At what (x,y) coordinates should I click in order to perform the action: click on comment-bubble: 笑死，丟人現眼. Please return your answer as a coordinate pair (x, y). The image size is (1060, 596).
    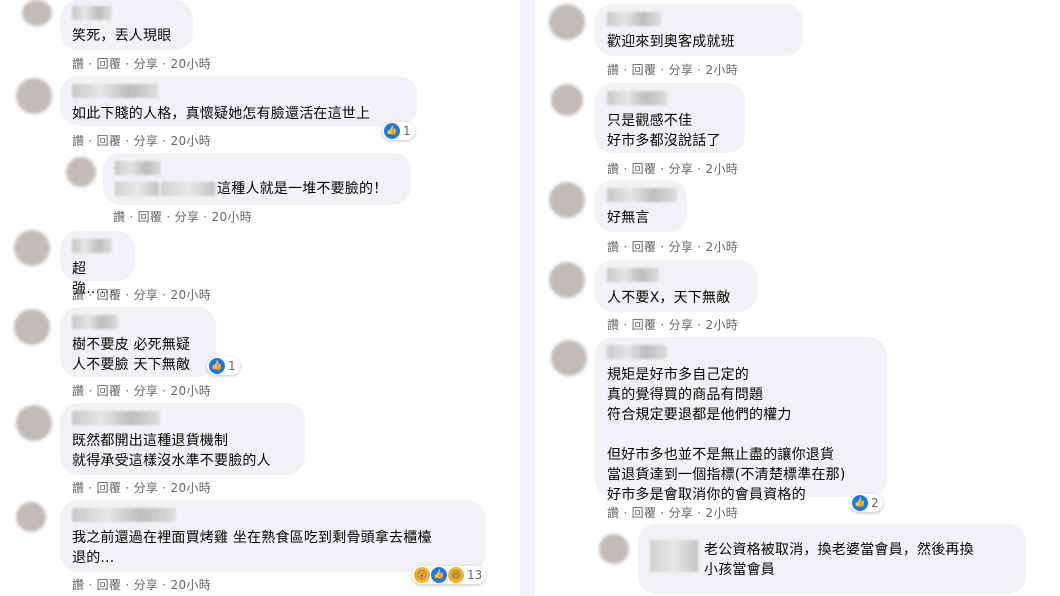
    Looking at the image, I should click on (126, 25).